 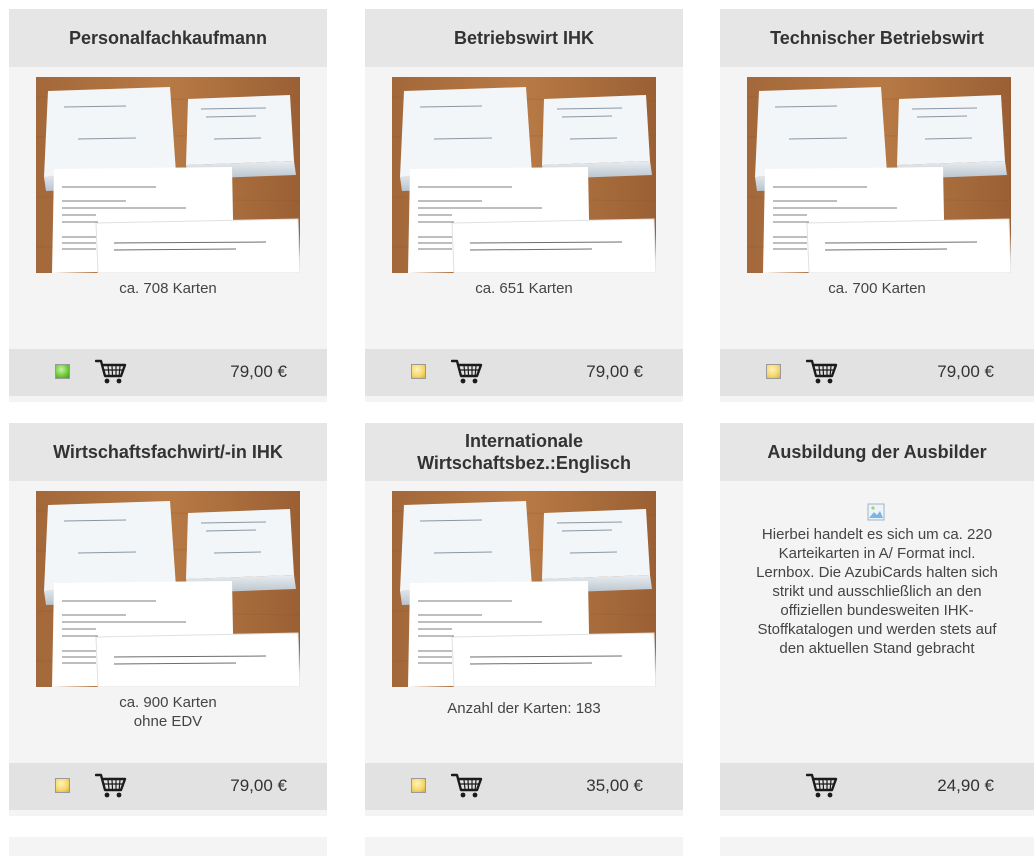 I want to click on product-caption: ca. 900 Karten ohne EDV, so click(x=168, y=712).